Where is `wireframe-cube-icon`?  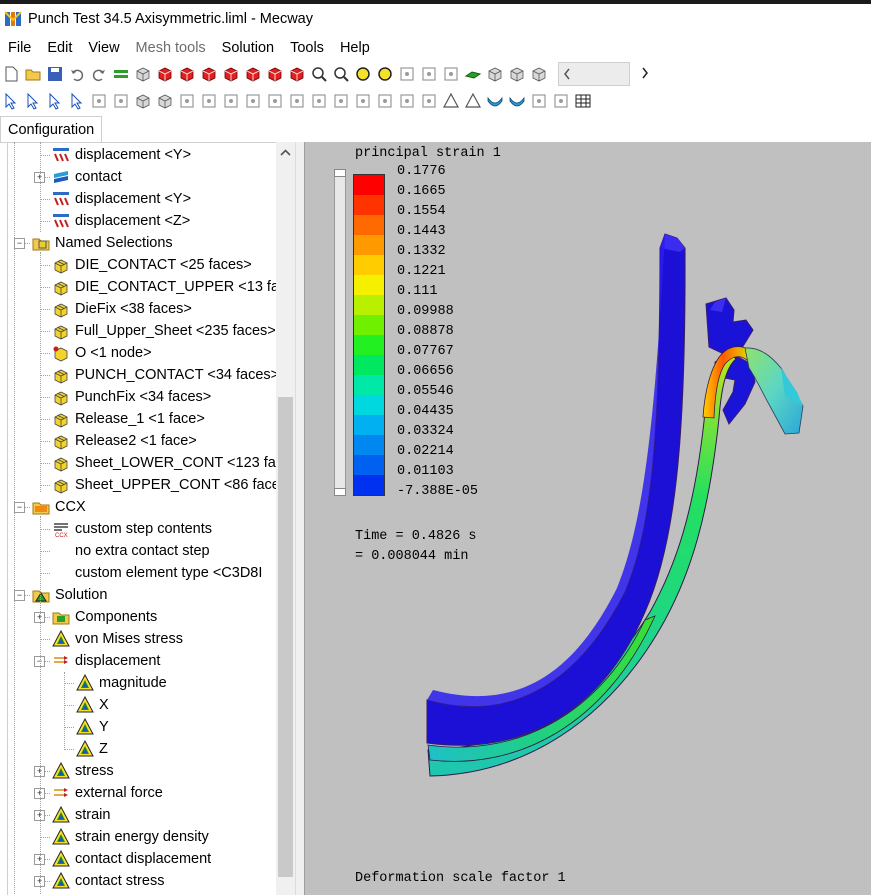 wireframe-cube-icon is located at coordinates (143, 74).